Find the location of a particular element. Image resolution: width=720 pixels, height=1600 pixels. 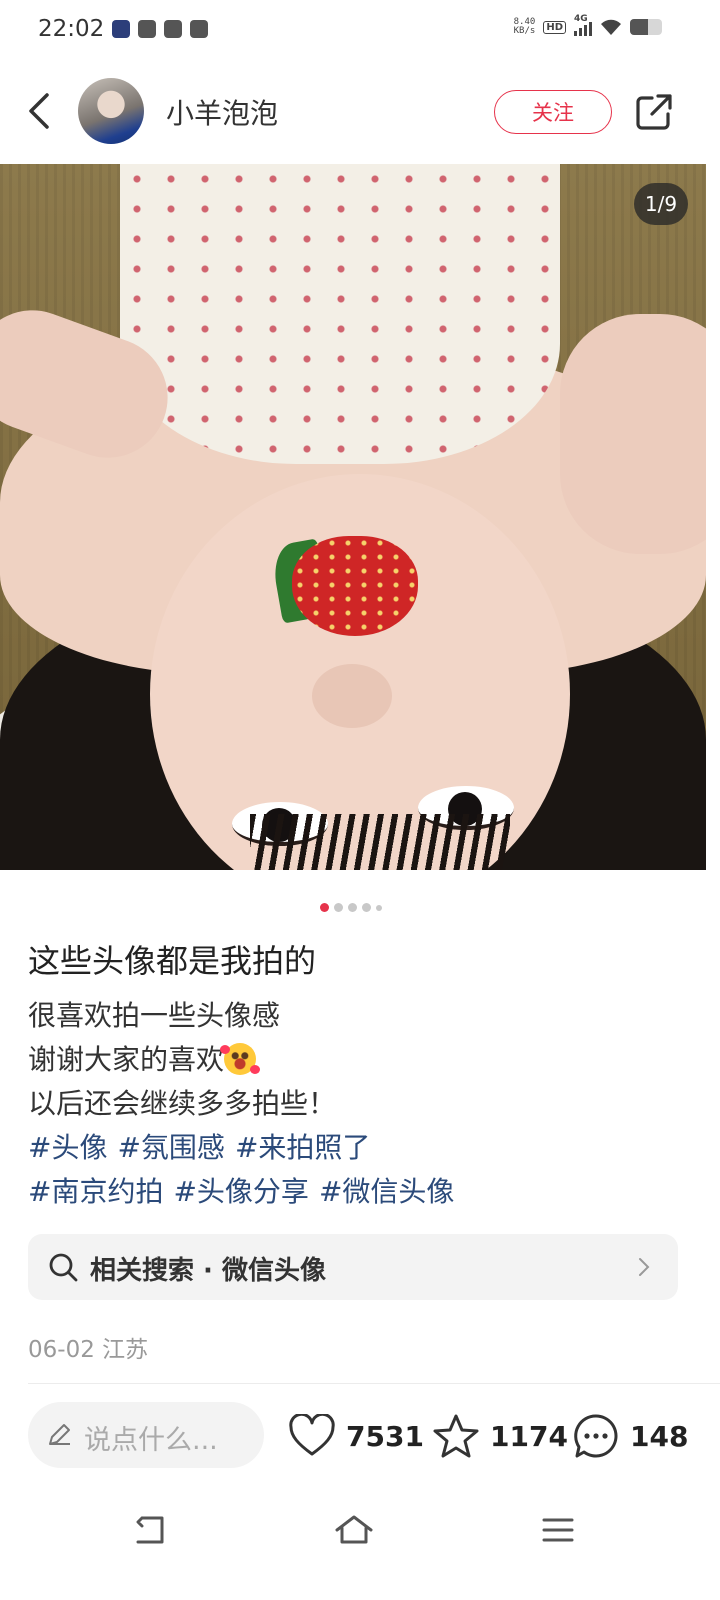

body-line: 以后还会继续多多拍些！ is located at coordinates (182, 1103).